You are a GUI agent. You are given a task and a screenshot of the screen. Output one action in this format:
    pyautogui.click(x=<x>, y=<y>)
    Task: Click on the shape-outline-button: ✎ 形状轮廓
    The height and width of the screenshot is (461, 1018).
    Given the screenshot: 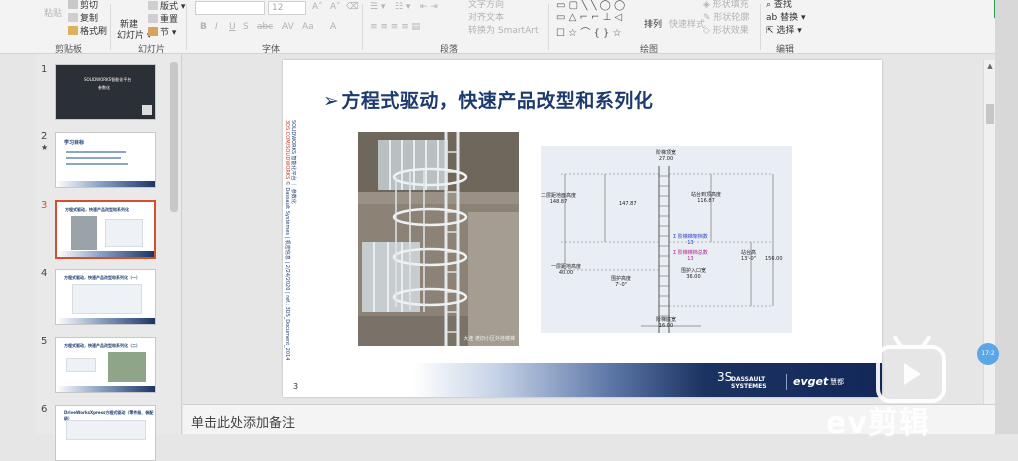 What is the action you would take?
    pyautogui.click(x=726, y=18)
    